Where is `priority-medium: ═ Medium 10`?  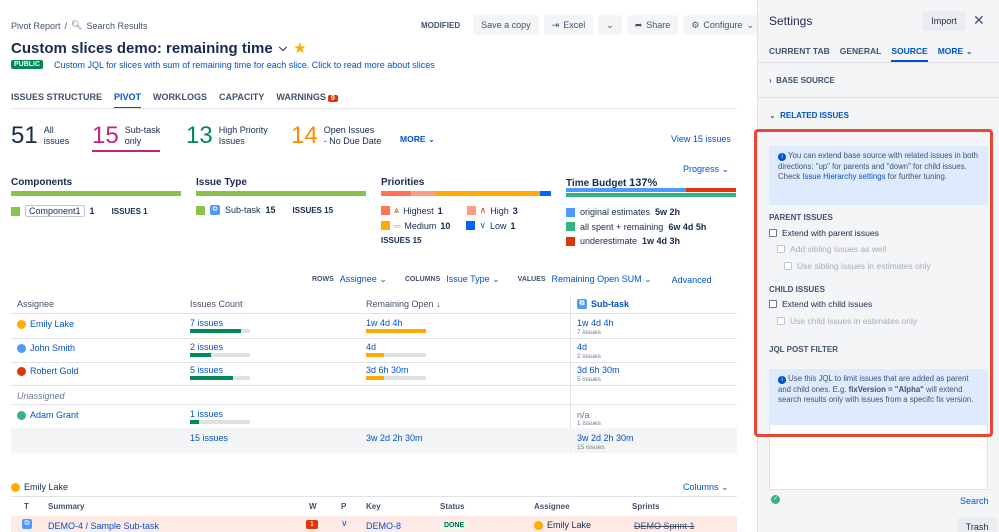 priority-medium: ═ Medium 10 is located at coordinates (415, 225).